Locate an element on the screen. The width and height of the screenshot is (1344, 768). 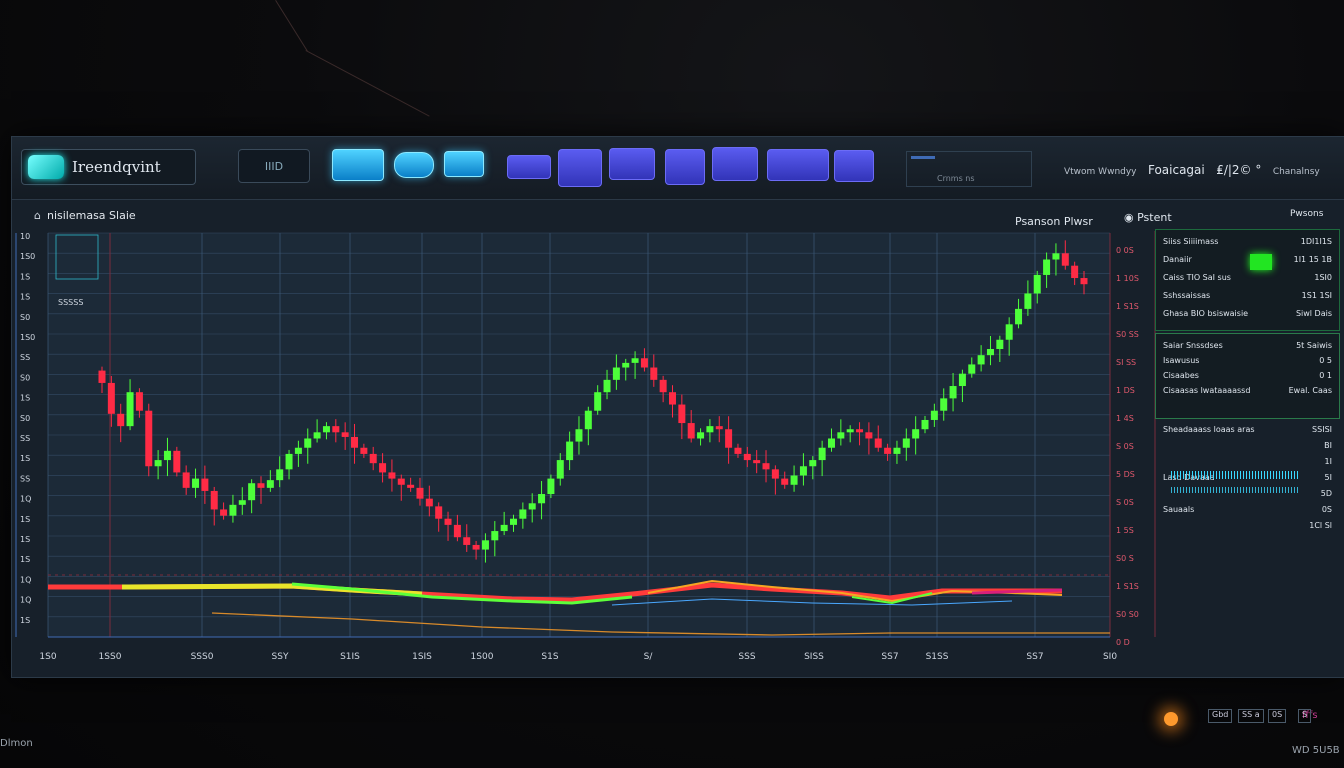
y-tick-label: 10 is located at coordinates (25, 236).